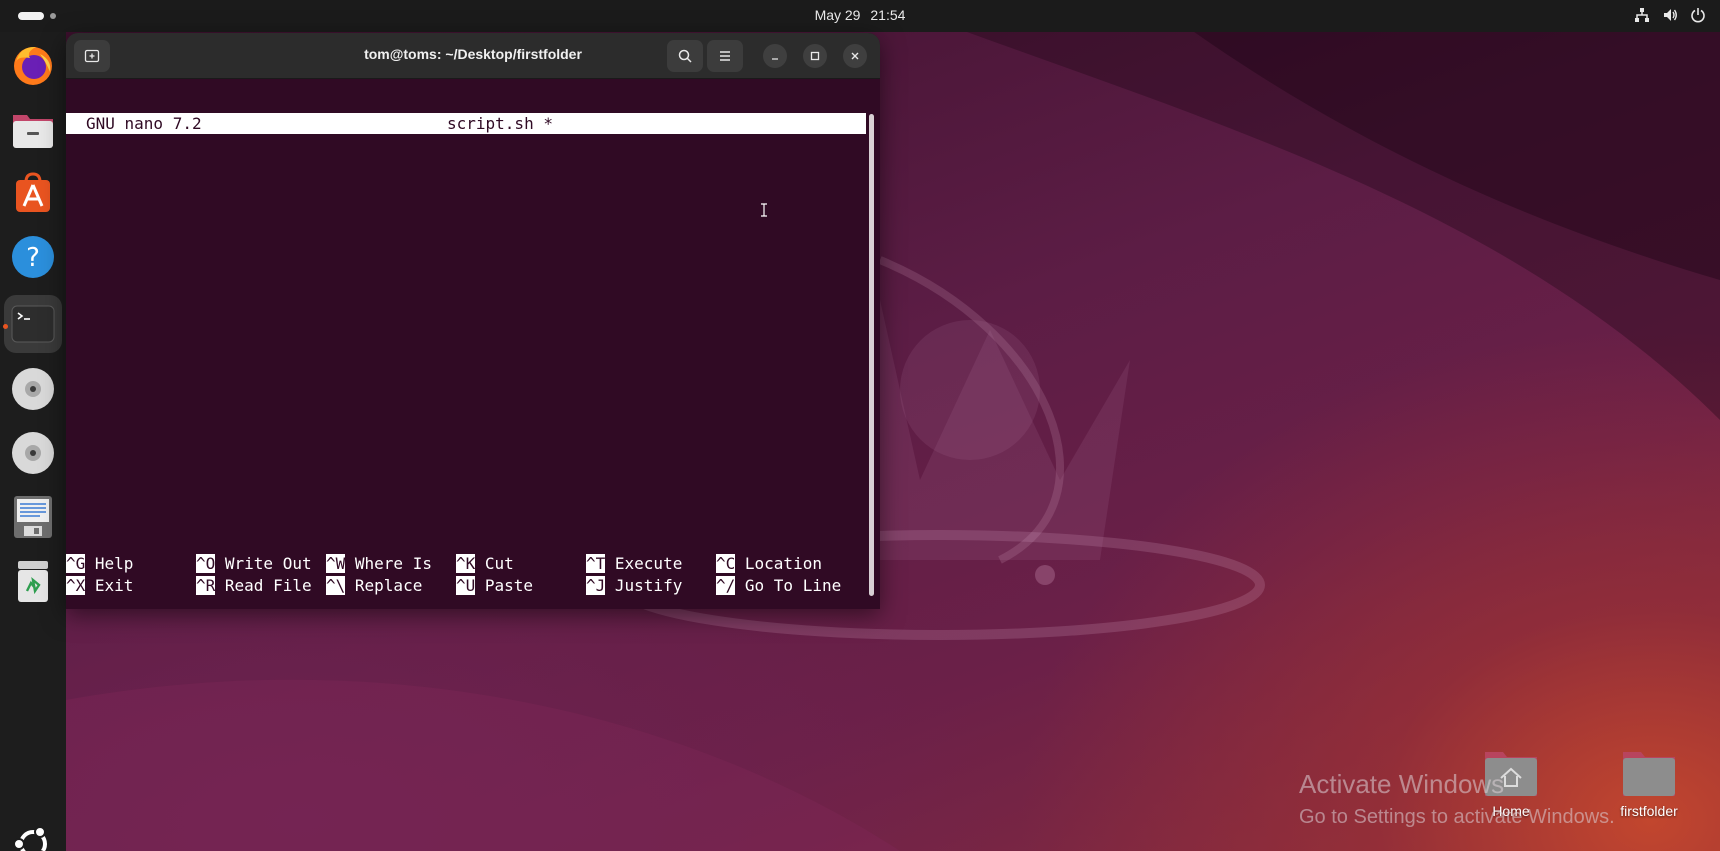 The image size is (1720, 851). What do you see at coordinates (500, 123) in the screenshot?
I see `nano-filename: script.sh *` at bounding box center [500, 123].